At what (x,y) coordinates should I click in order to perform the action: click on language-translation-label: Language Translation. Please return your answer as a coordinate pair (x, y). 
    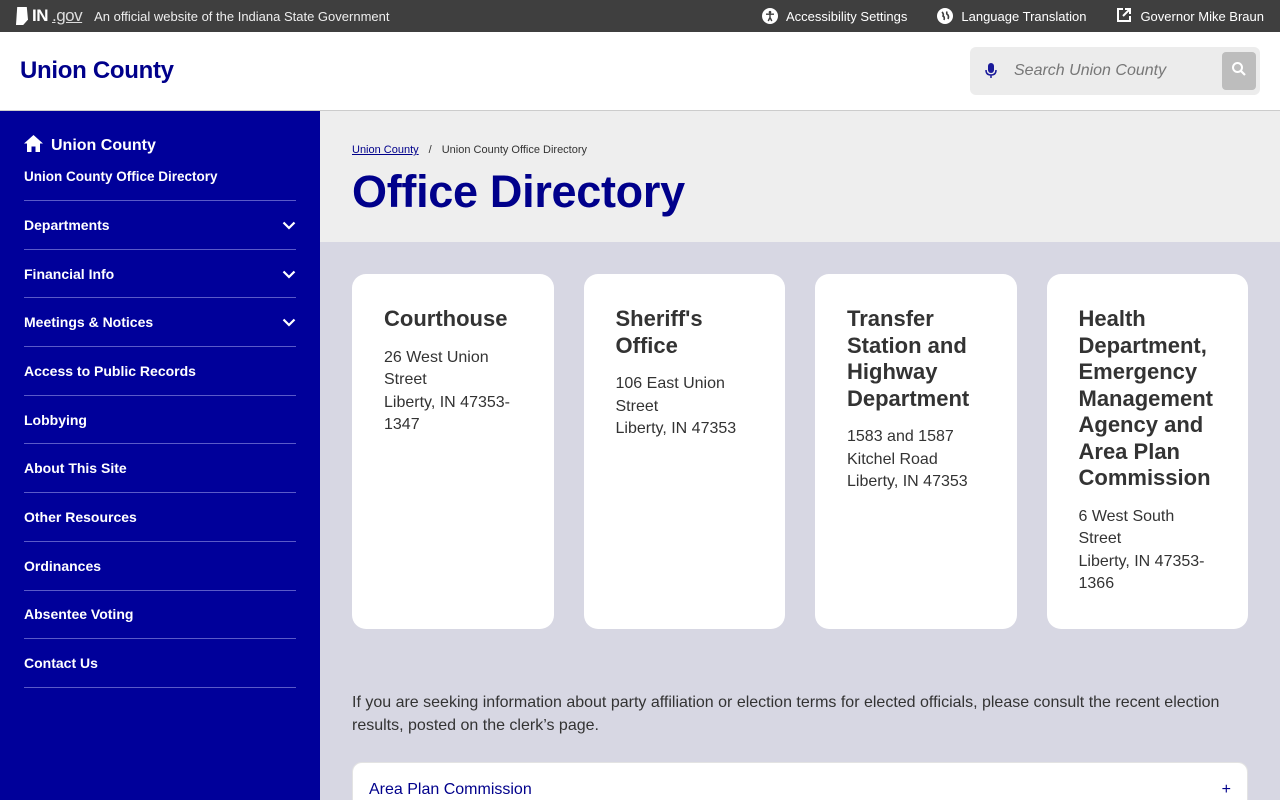
    Looking at the image, I should click on (1024, 16).